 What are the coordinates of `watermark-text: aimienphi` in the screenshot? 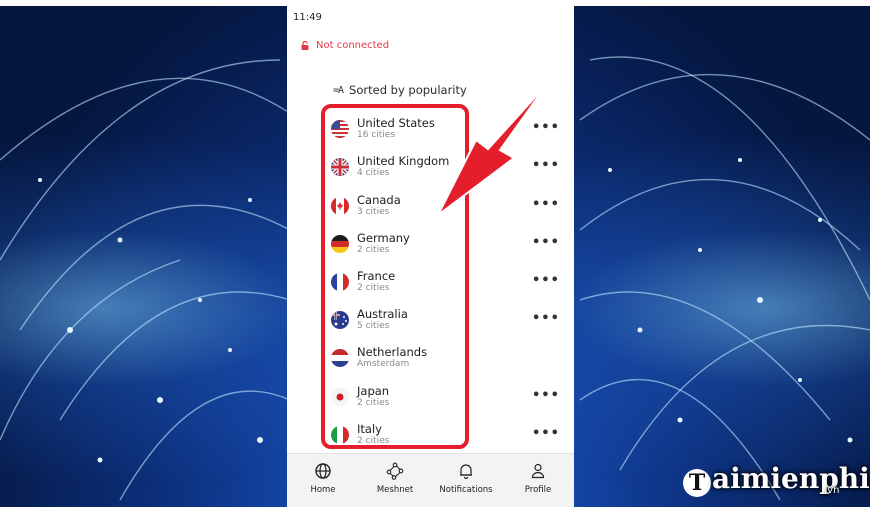 It's located at (791, 478).